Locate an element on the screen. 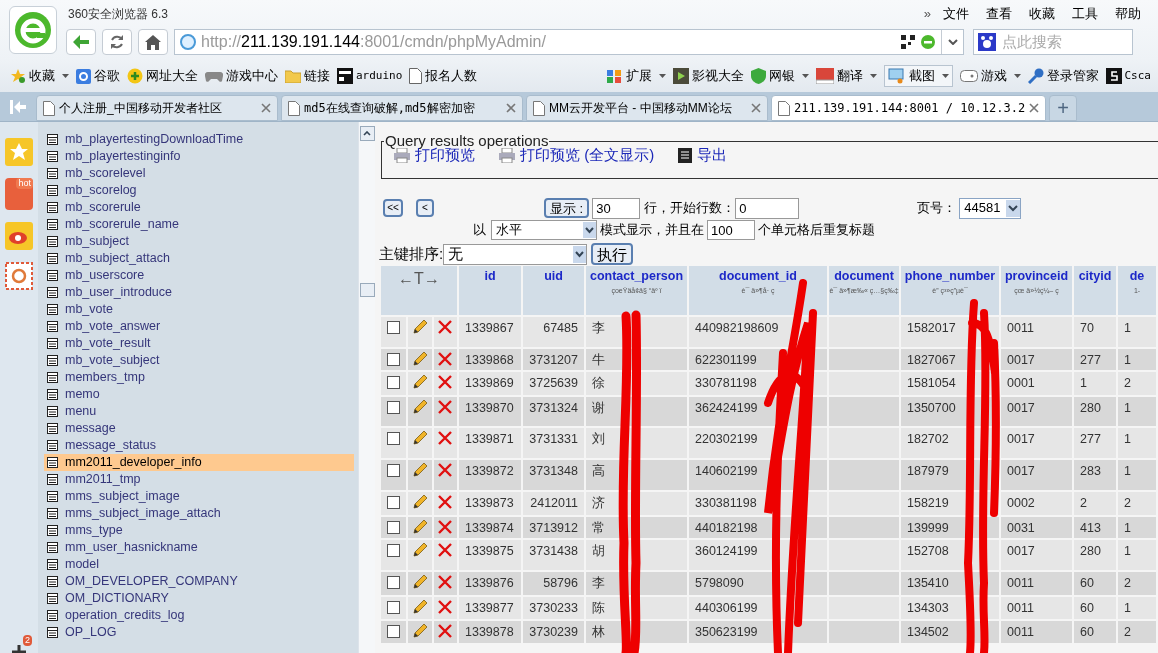  browser-tab: 211.139.191.144:8001 / 10.12.3.2 is located at coordinates (909, 108).